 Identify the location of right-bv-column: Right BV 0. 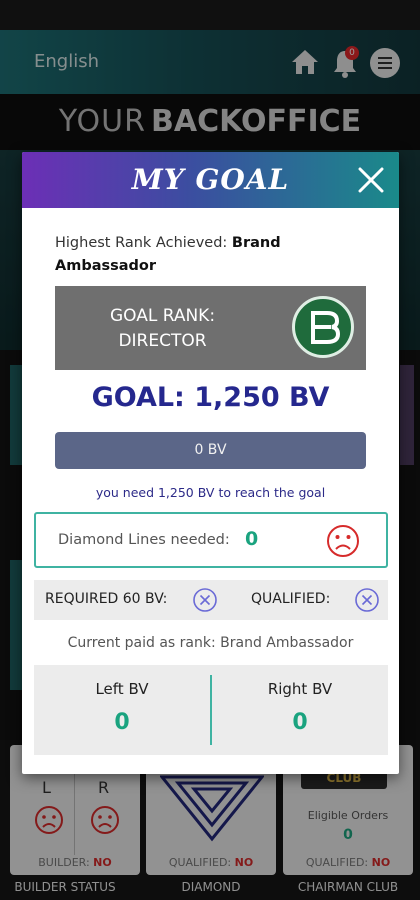
(300, 707).